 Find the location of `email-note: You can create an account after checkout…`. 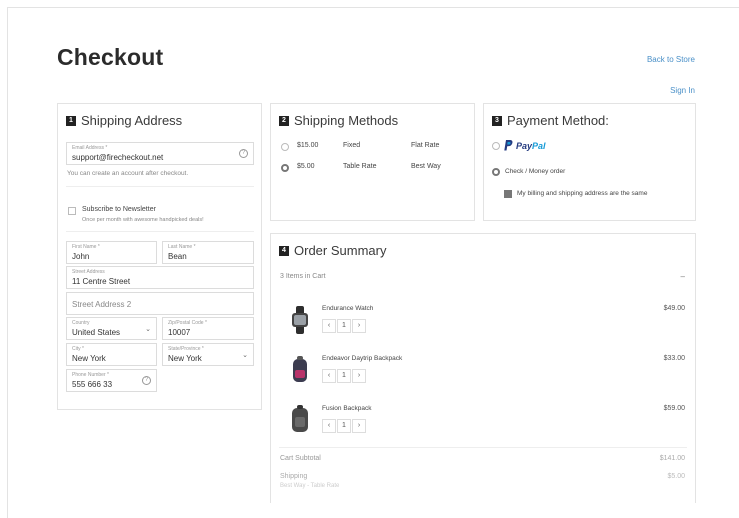

email-note: You can create an account after checkout… is located at coordinates (128, 173).